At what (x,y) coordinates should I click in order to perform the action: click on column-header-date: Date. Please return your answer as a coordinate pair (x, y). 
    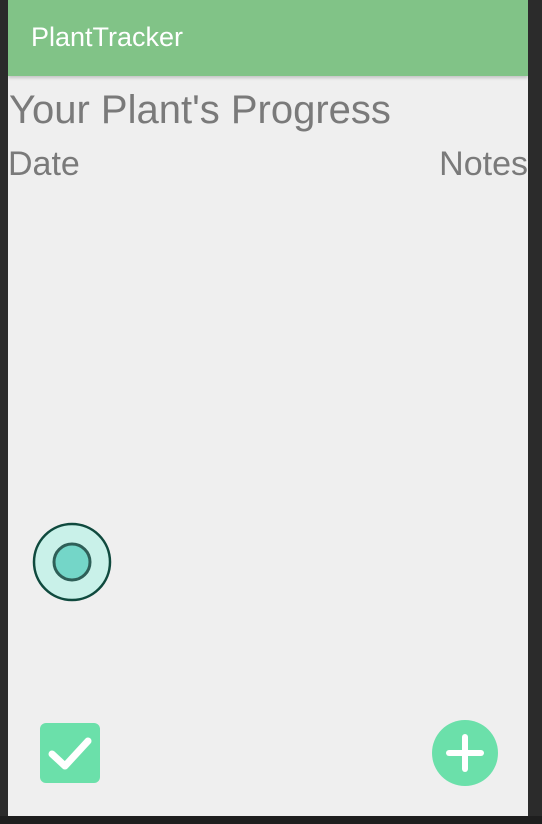
    Looking at the image, I should click on (44, 164).